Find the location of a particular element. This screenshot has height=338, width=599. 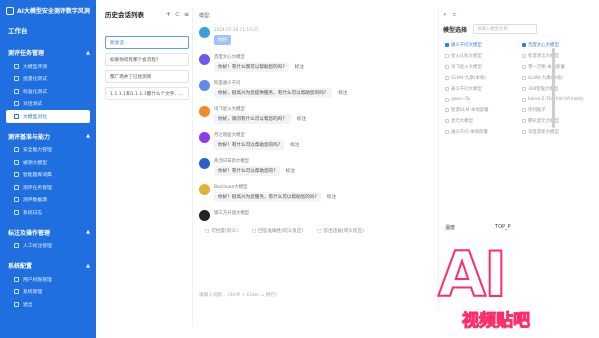

nav-group-title: 系统配置 ▲ is located at coordinates (48, 265).